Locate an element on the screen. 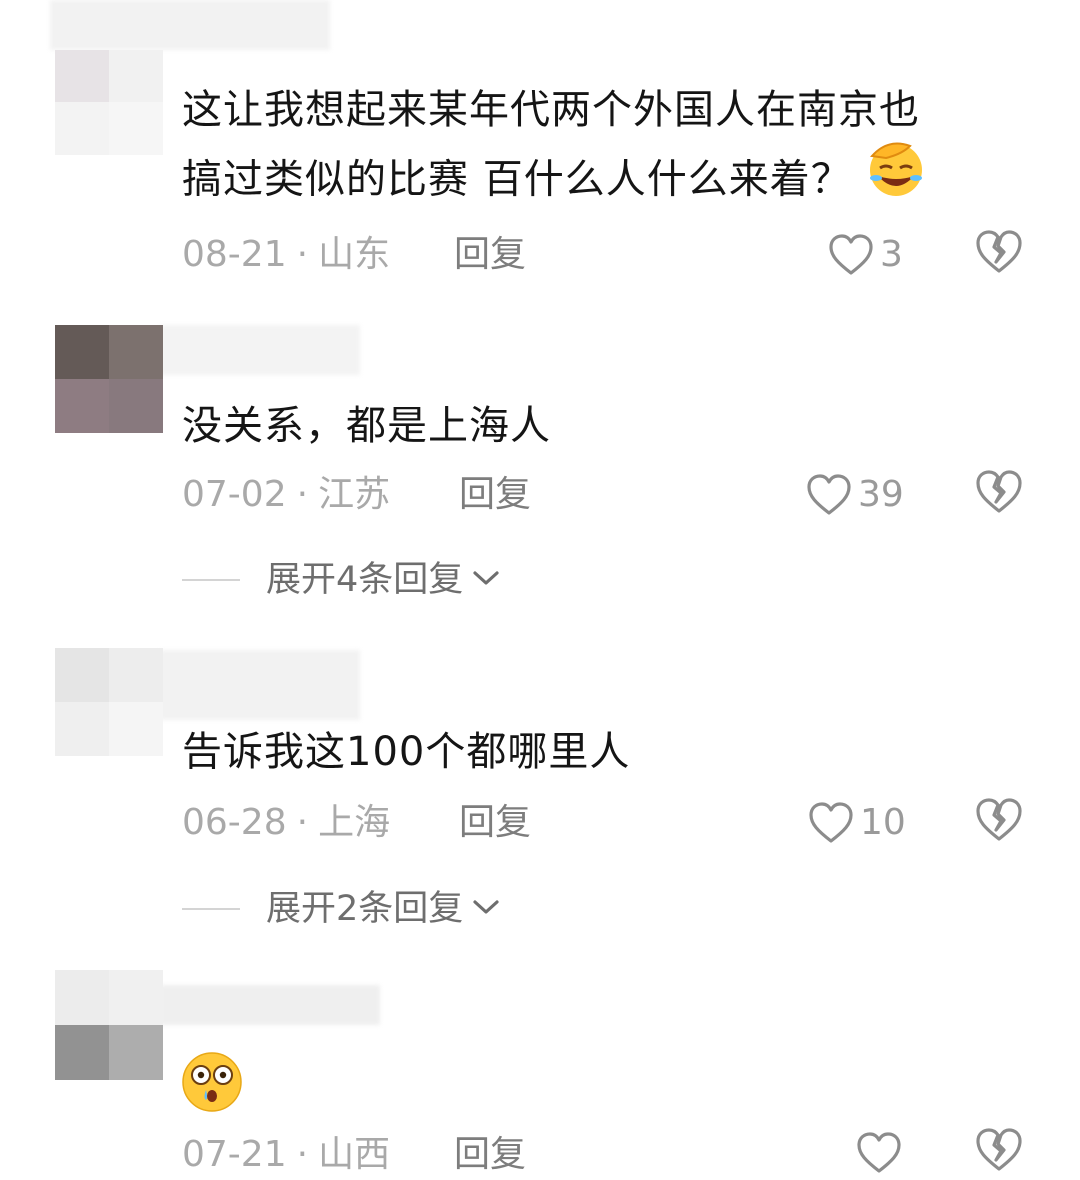 The image size is (1080, 1180). like-count: 10 is located at coordinates (883, 822).